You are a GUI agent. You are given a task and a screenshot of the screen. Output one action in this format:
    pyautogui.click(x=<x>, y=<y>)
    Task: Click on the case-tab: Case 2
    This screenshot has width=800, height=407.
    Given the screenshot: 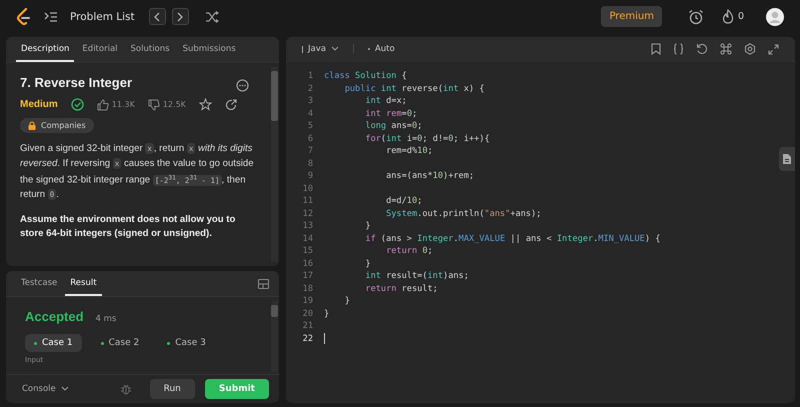 What is the action you would take?
    pyautogui.click(x=120, y=343)
    